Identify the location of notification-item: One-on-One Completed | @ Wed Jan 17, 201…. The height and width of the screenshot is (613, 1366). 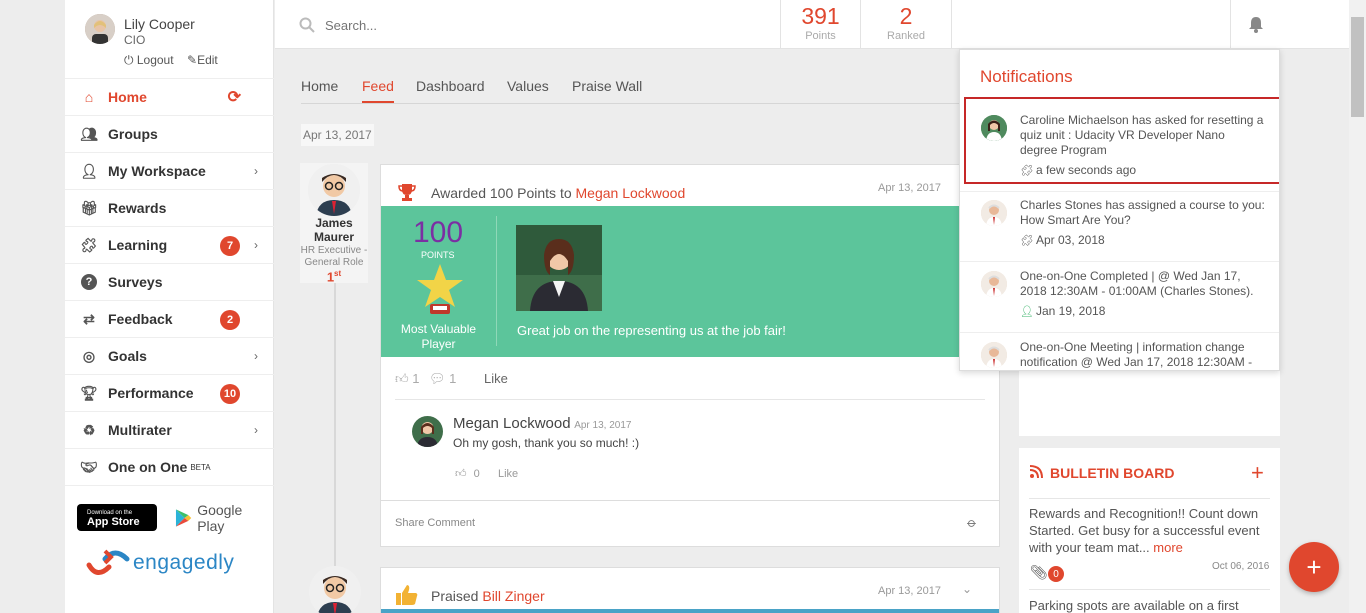
(1119, 301).